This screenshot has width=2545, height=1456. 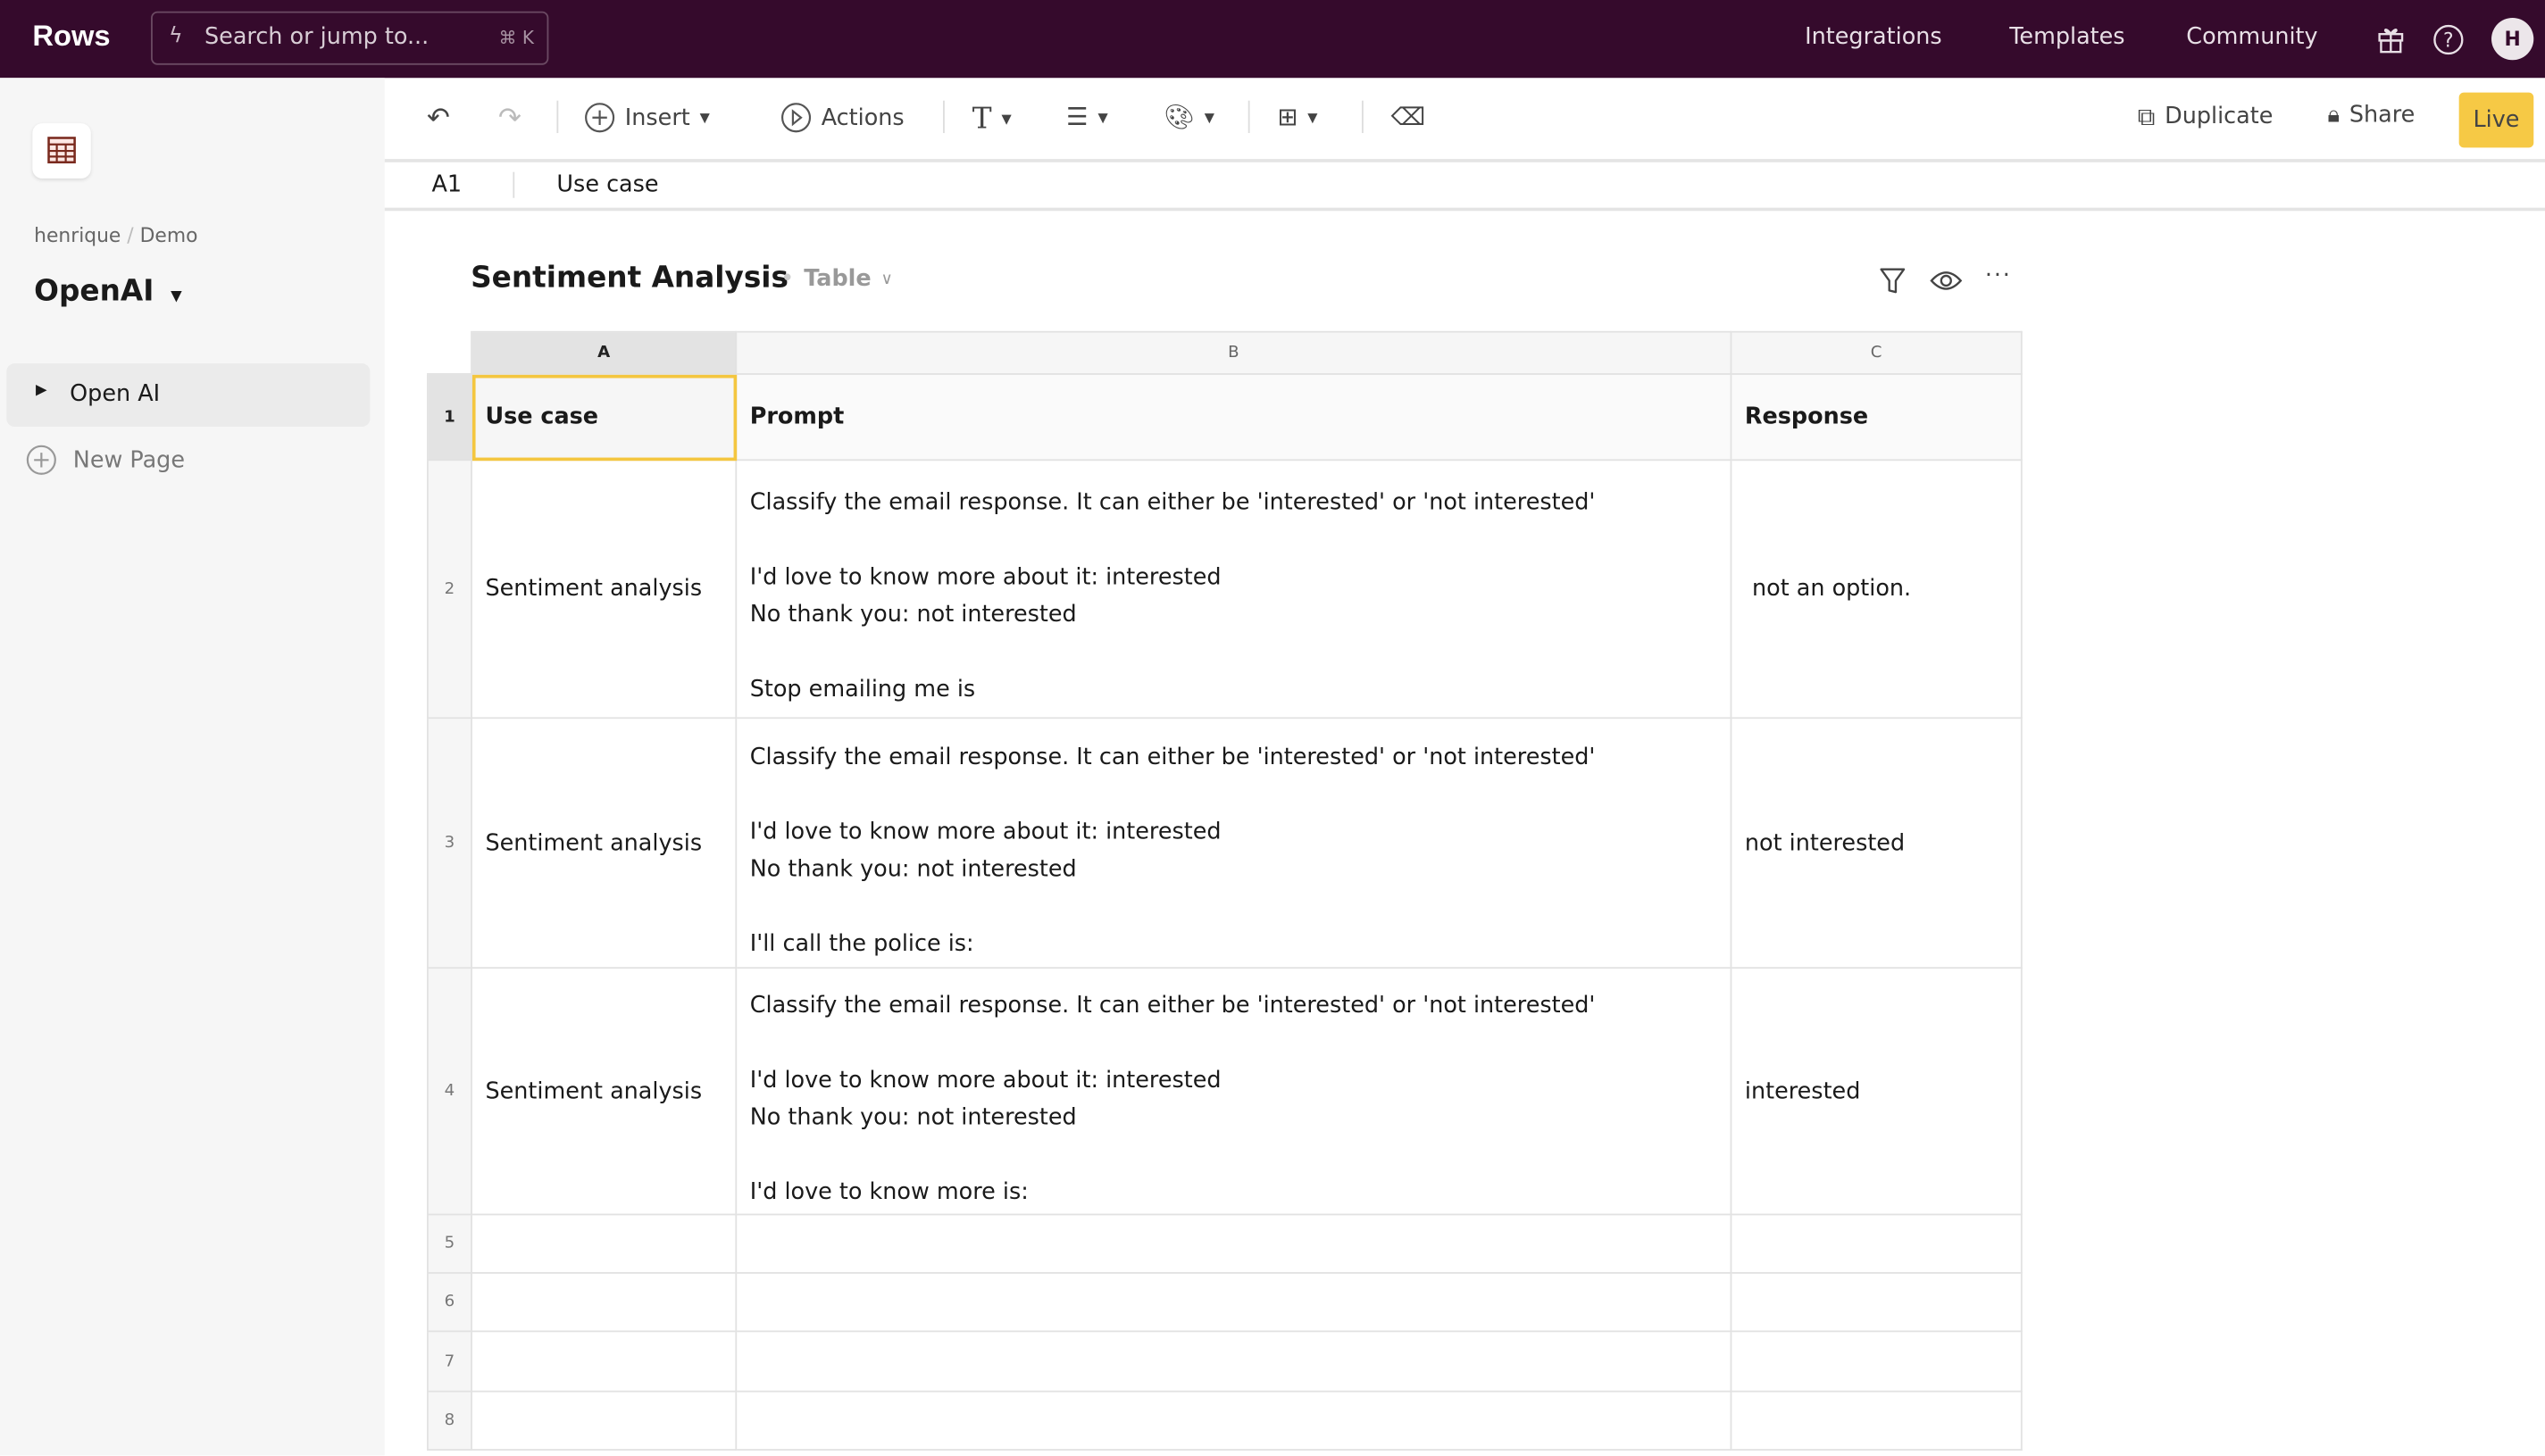 I want to click on new-page-button: New Page, so click(x=105, y=461).